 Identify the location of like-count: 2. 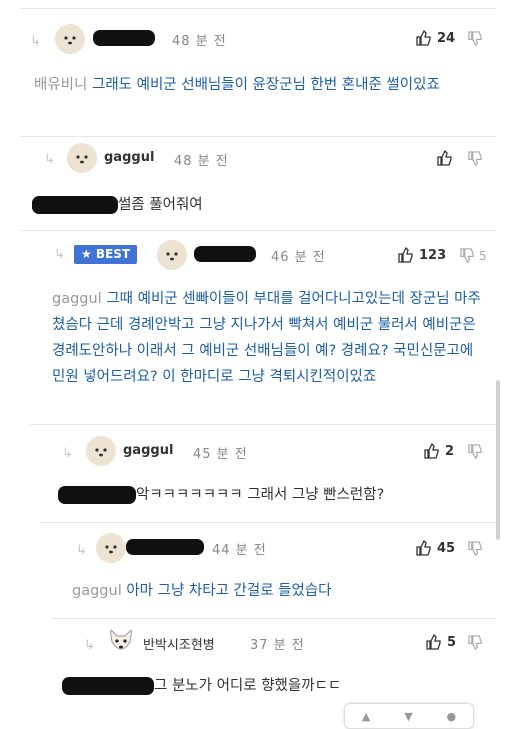
(450, 451).